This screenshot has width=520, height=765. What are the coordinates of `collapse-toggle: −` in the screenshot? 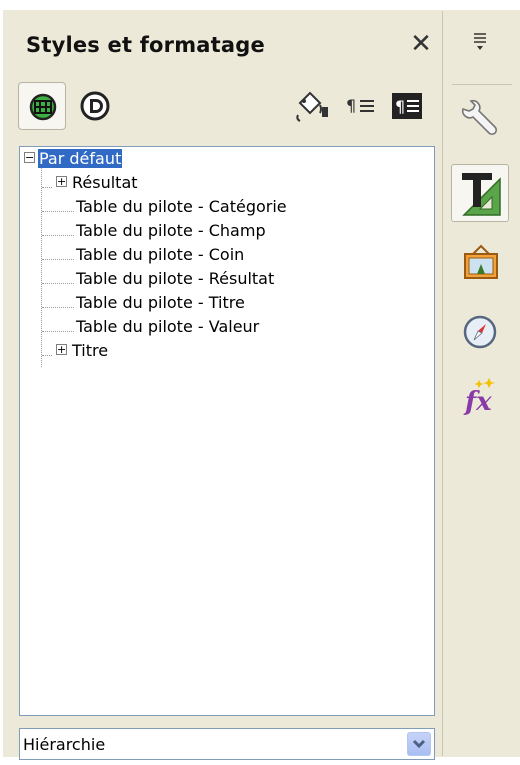 It's located at (29, 157).